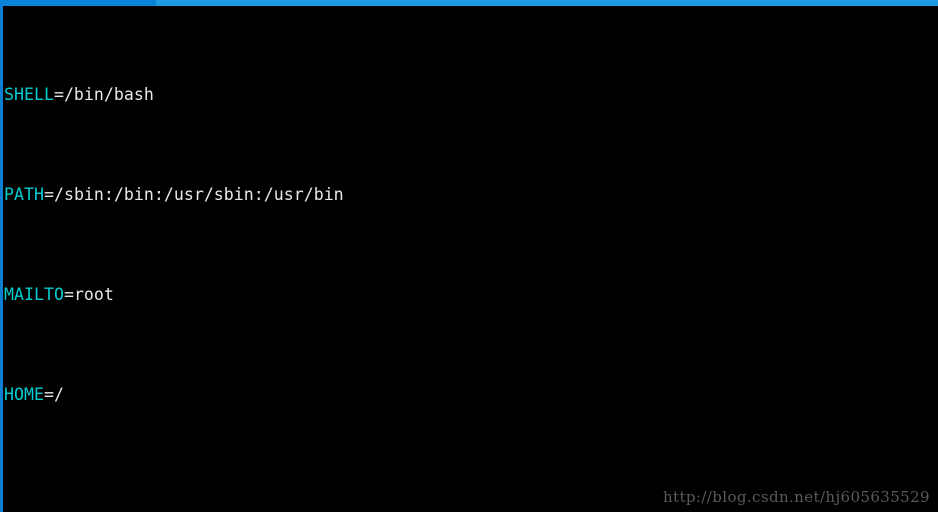 The image size is (938, 512). What do you see at coordinates (193, 194) in the screenshot?
I see `env-value-path: =/sbin:/bin:/usr/sbin:/usr/bin` at bounding box center [193, 194].